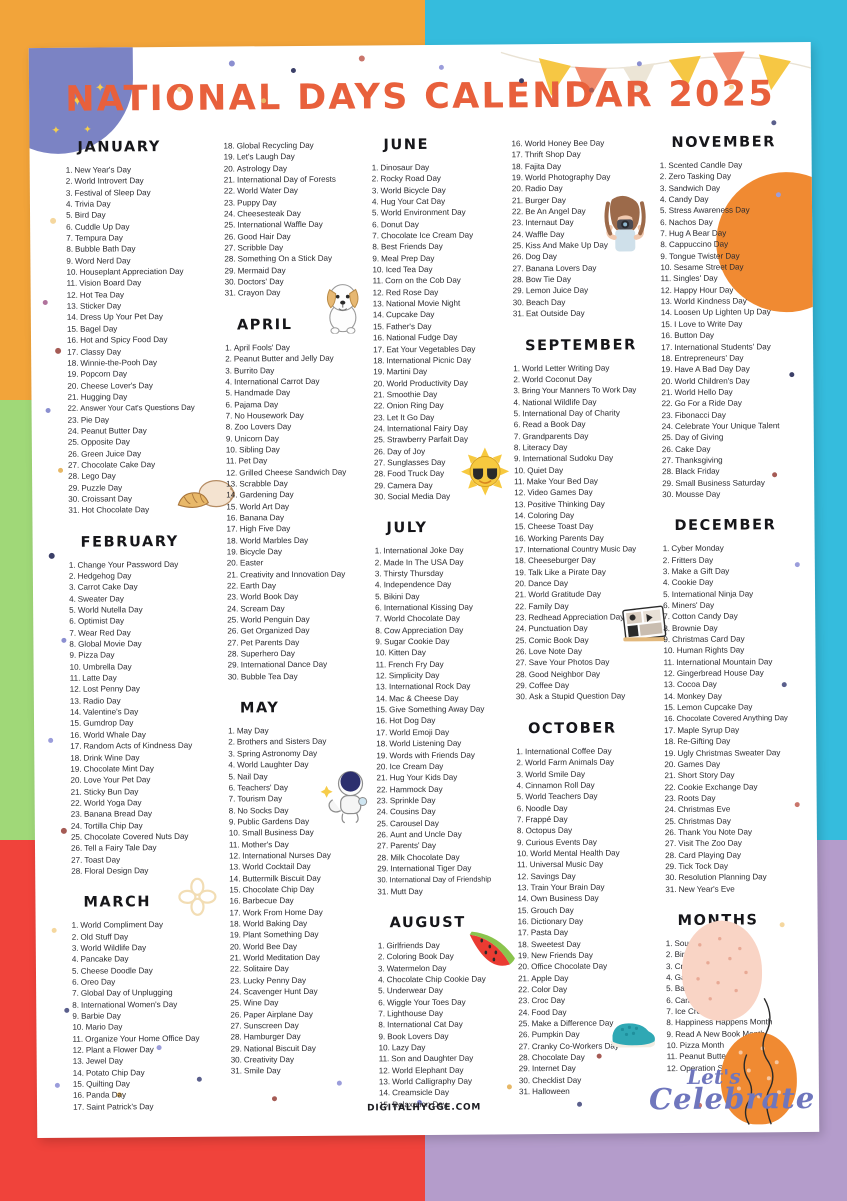 This screenshot has width=847, height=1201. What do you see at coordinates (548, 313) in the screenshot?
I see `list-item: 31. Eat Outside Day` at bounding box center [548, 313].